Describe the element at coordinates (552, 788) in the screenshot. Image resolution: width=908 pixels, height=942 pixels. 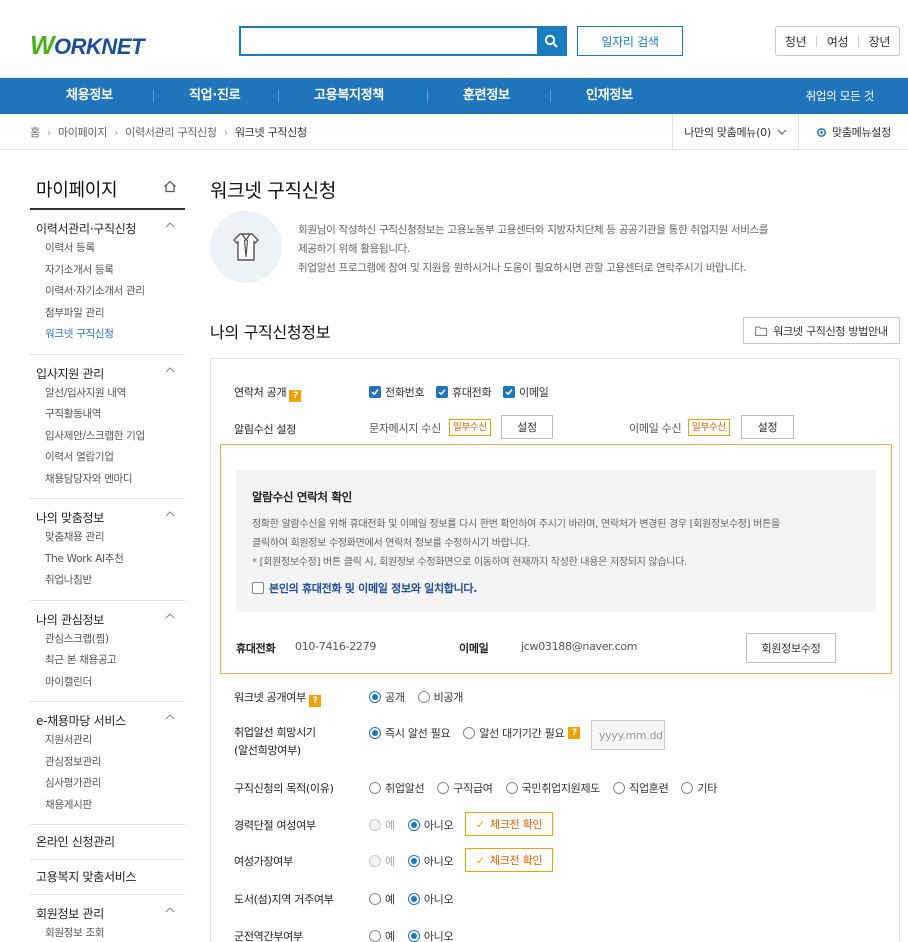
I see `radio-purpose: 국민취업지원제도` at that location.